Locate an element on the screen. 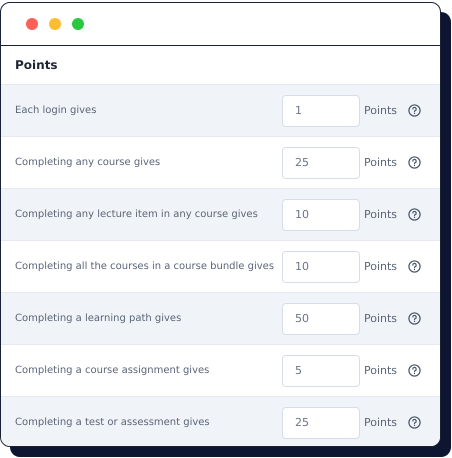 This screenshot has width=452, height=458. setting-label: Completing all the courses in a course bundle gives is located at coordinates (145, 266).